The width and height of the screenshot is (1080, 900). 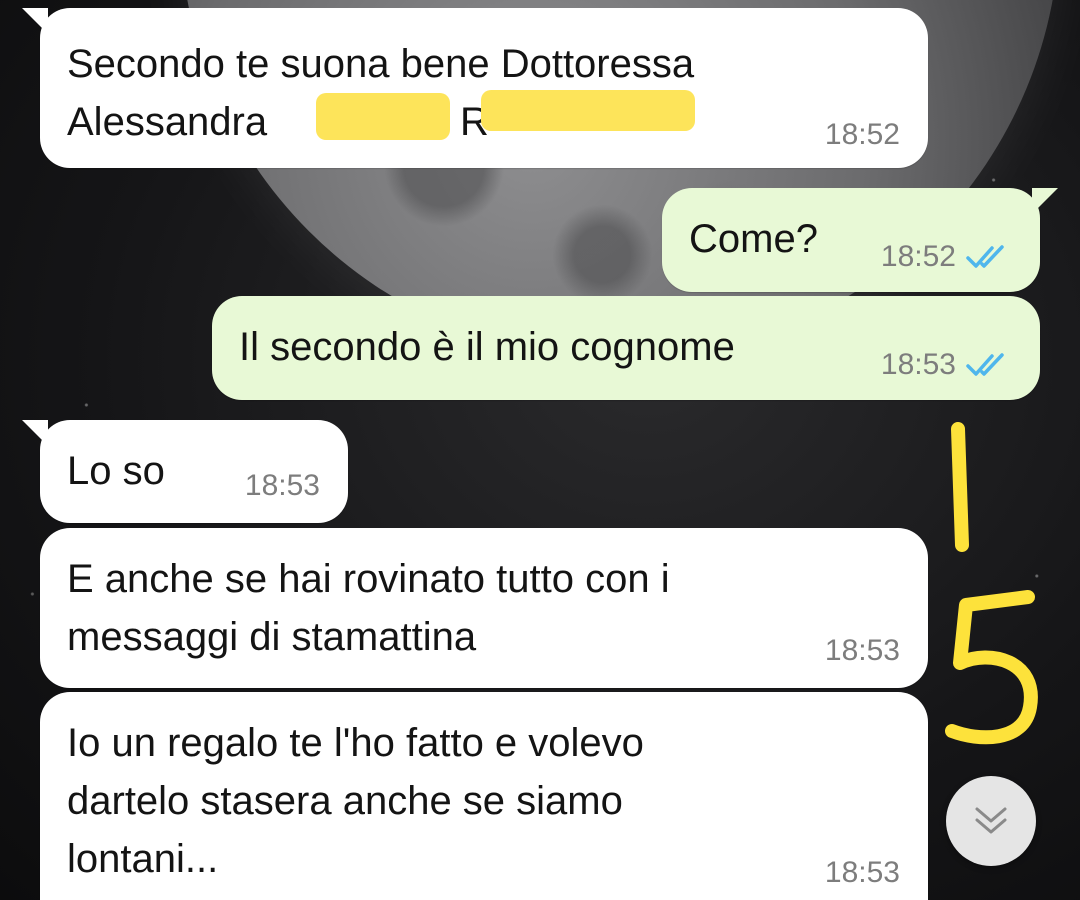 What do you see at coordinates (991, 583) in the screenshot?
I see `handwritten-annotation` at bounding box center [991, 583].